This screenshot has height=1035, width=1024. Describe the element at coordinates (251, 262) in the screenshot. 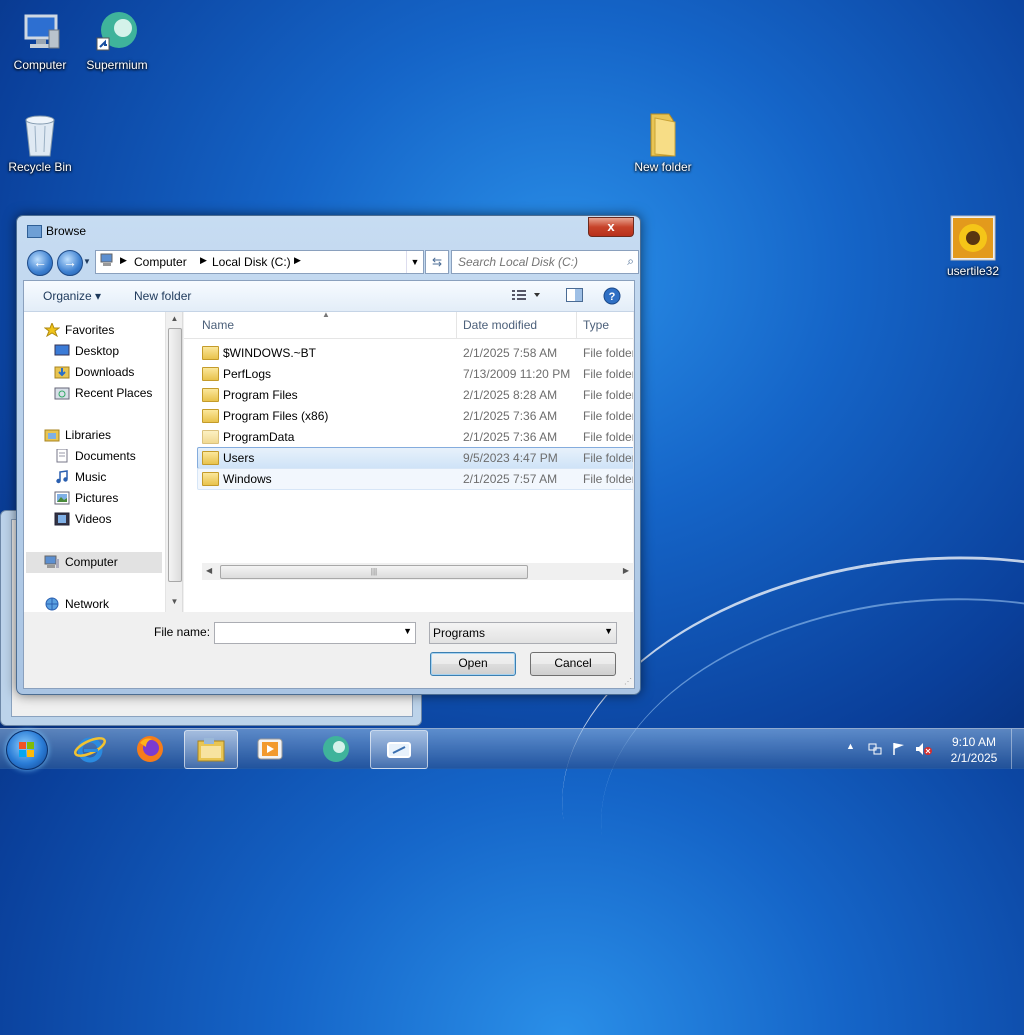

I see `breadcrumb-local-disk: Local Disk (C:)` at that location.